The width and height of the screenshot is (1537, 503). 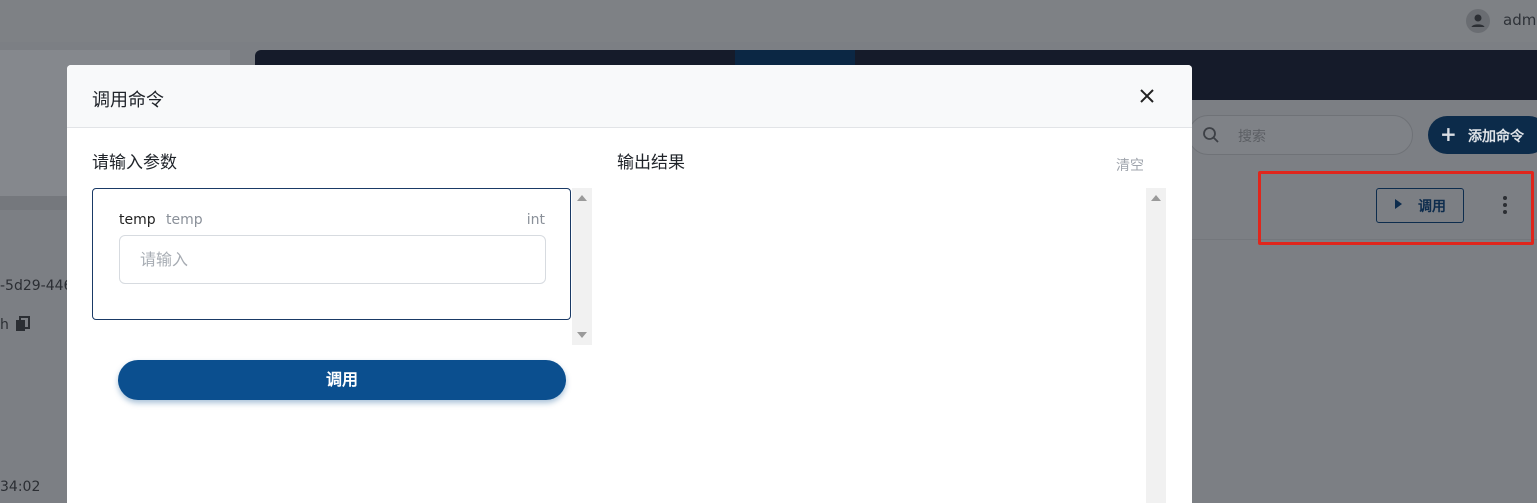 I want to click on output-scrollbar, so click(x=1156, y=345).